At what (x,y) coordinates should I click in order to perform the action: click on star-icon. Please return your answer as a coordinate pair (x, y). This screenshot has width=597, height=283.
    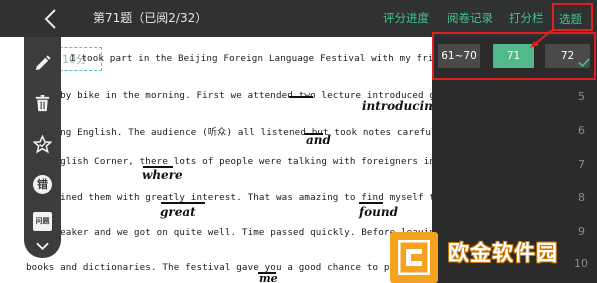
    Looking at the image, I should click on (42, 144).